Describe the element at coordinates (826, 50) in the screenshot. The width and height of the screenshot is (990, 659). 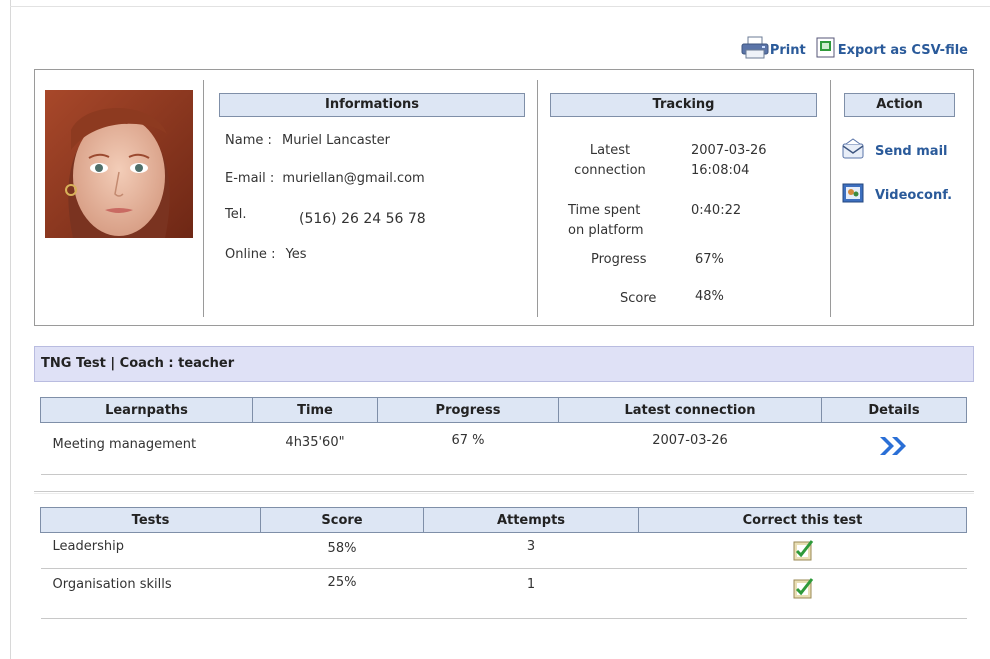
I see `csv-export-icon` at that location.